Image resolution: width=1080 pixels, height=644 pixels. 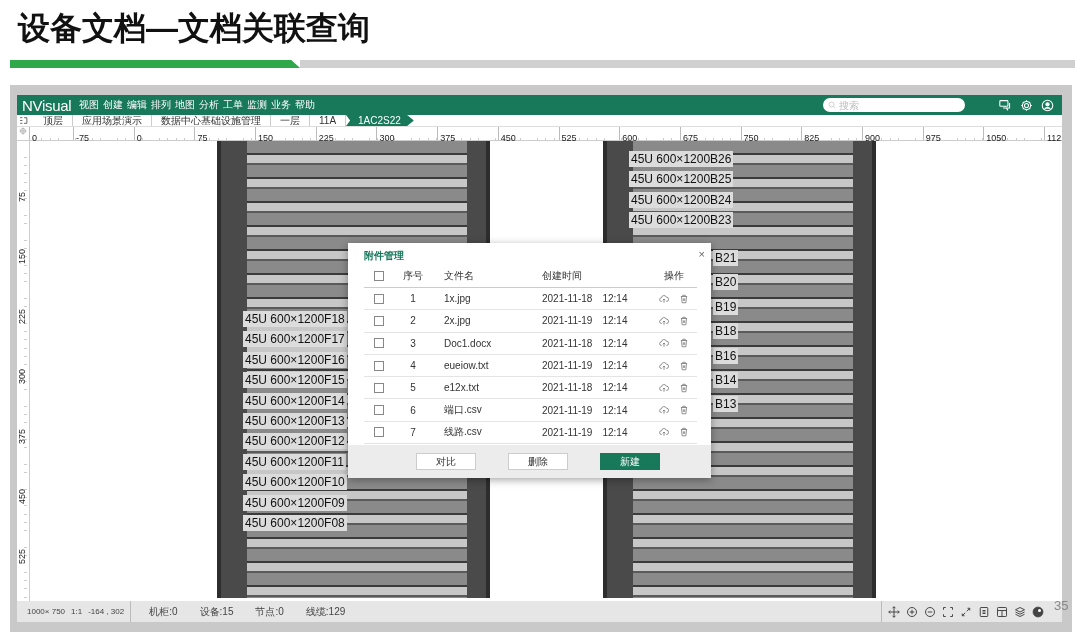 I want to click on column-header: 创建时间, so click(x=562, y=276).